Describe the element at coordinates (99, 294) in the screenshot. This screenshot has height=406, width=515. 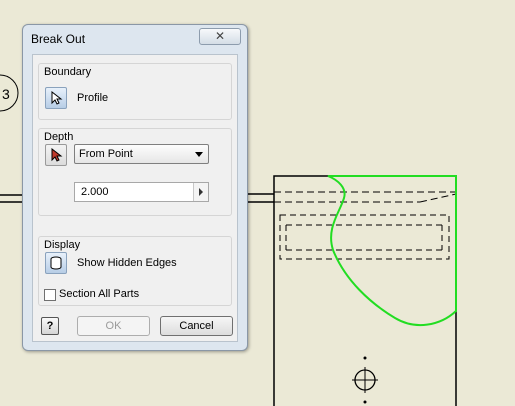
I see `section-all-parts-label: Section All Parts` at that location.